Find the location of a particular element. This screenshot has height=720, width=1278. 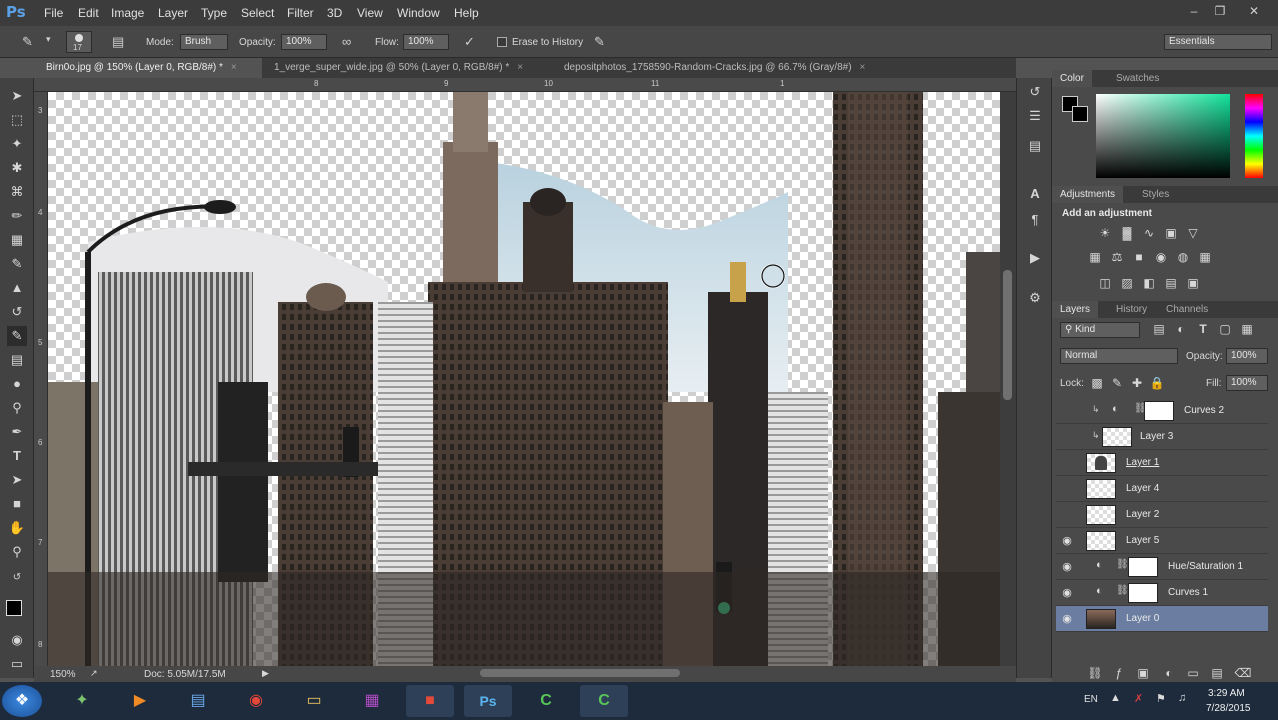

menu-file: File is located at coordinates (53, 13).